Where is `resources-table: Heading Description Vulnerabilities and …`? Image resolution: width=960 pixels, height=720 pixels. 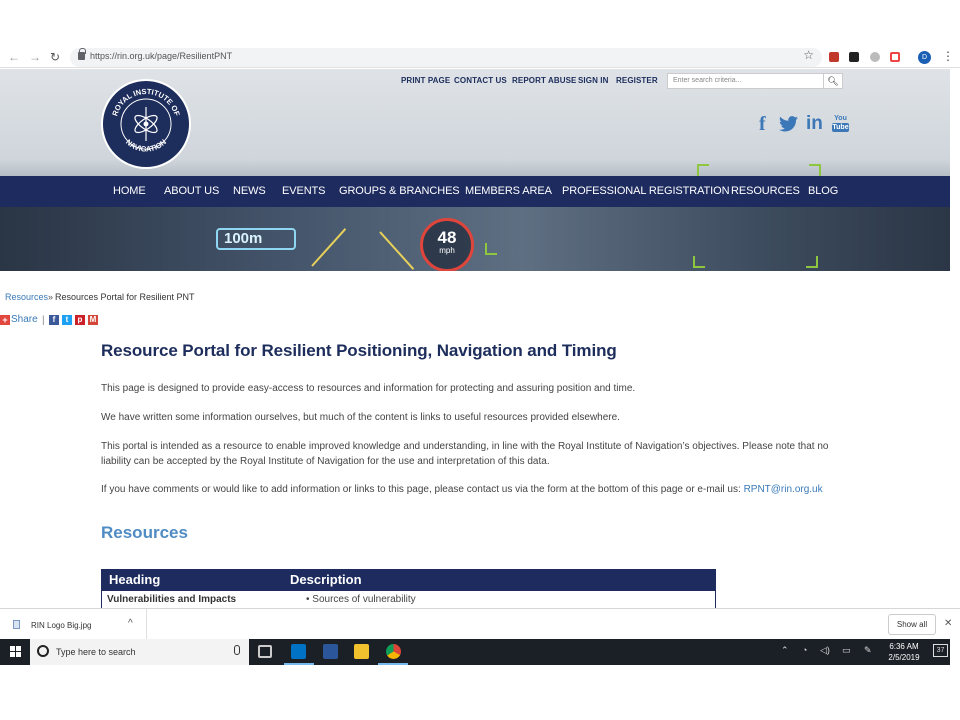 resources-table: Heading Description Vulnerabilities and … is located at coordinates (408, 588).